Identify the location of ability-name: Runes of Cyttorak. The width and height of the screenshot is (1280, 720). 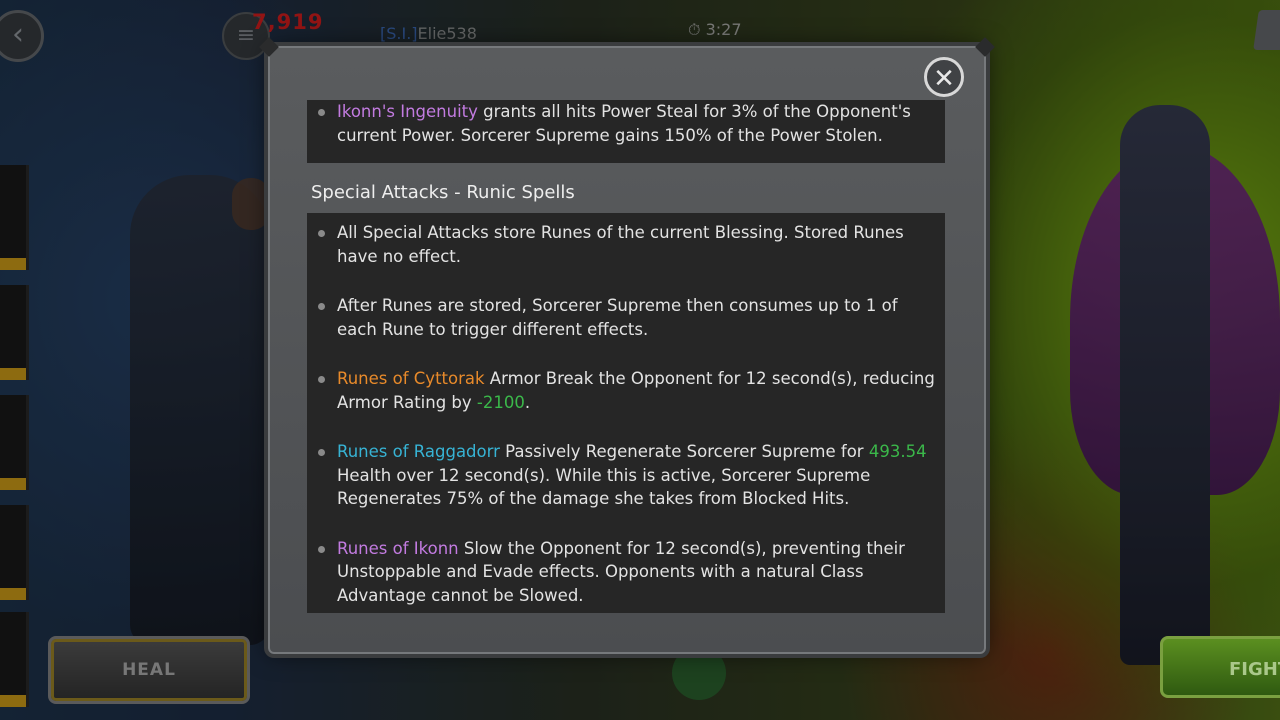
(411, 378).